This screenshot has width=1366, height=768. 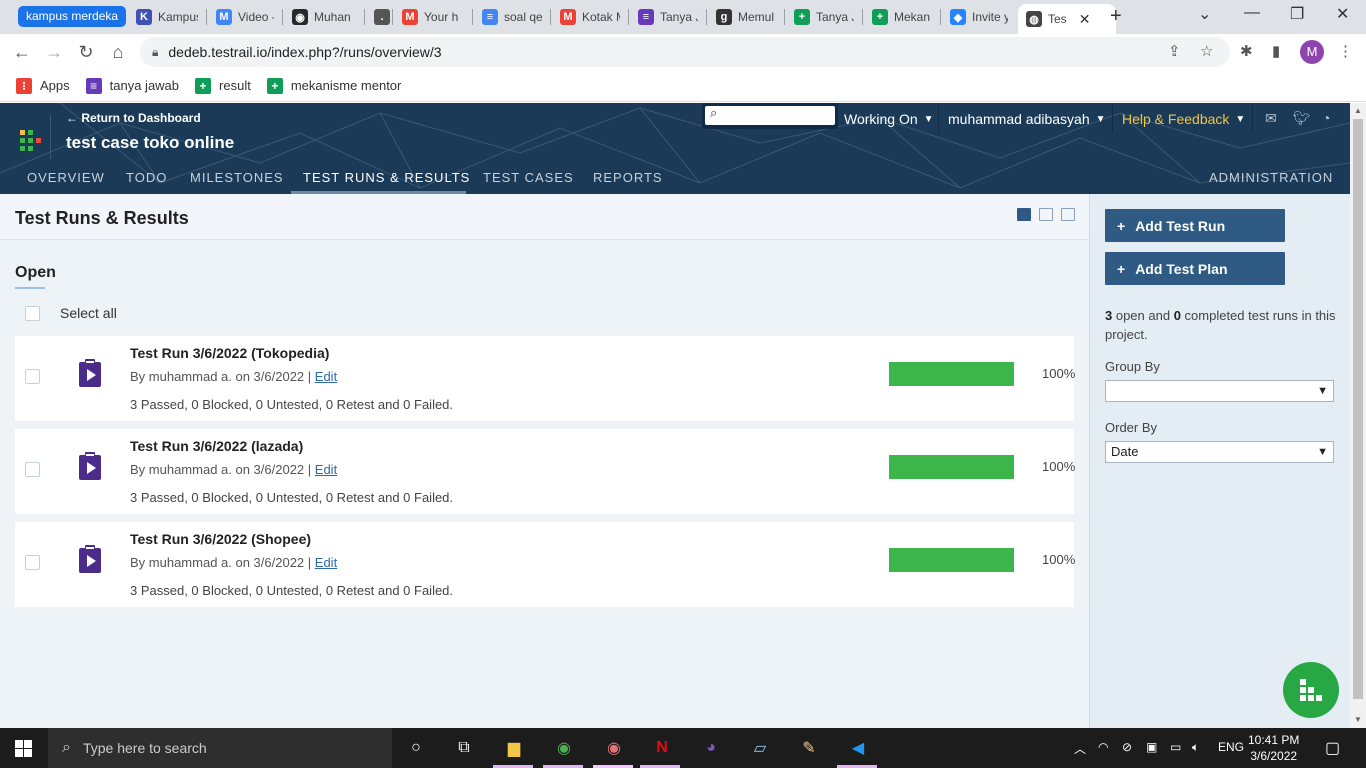 I want to click on run-title: Test Run 3/6/2022 (Tokopedia), so click(x=229, y=353).